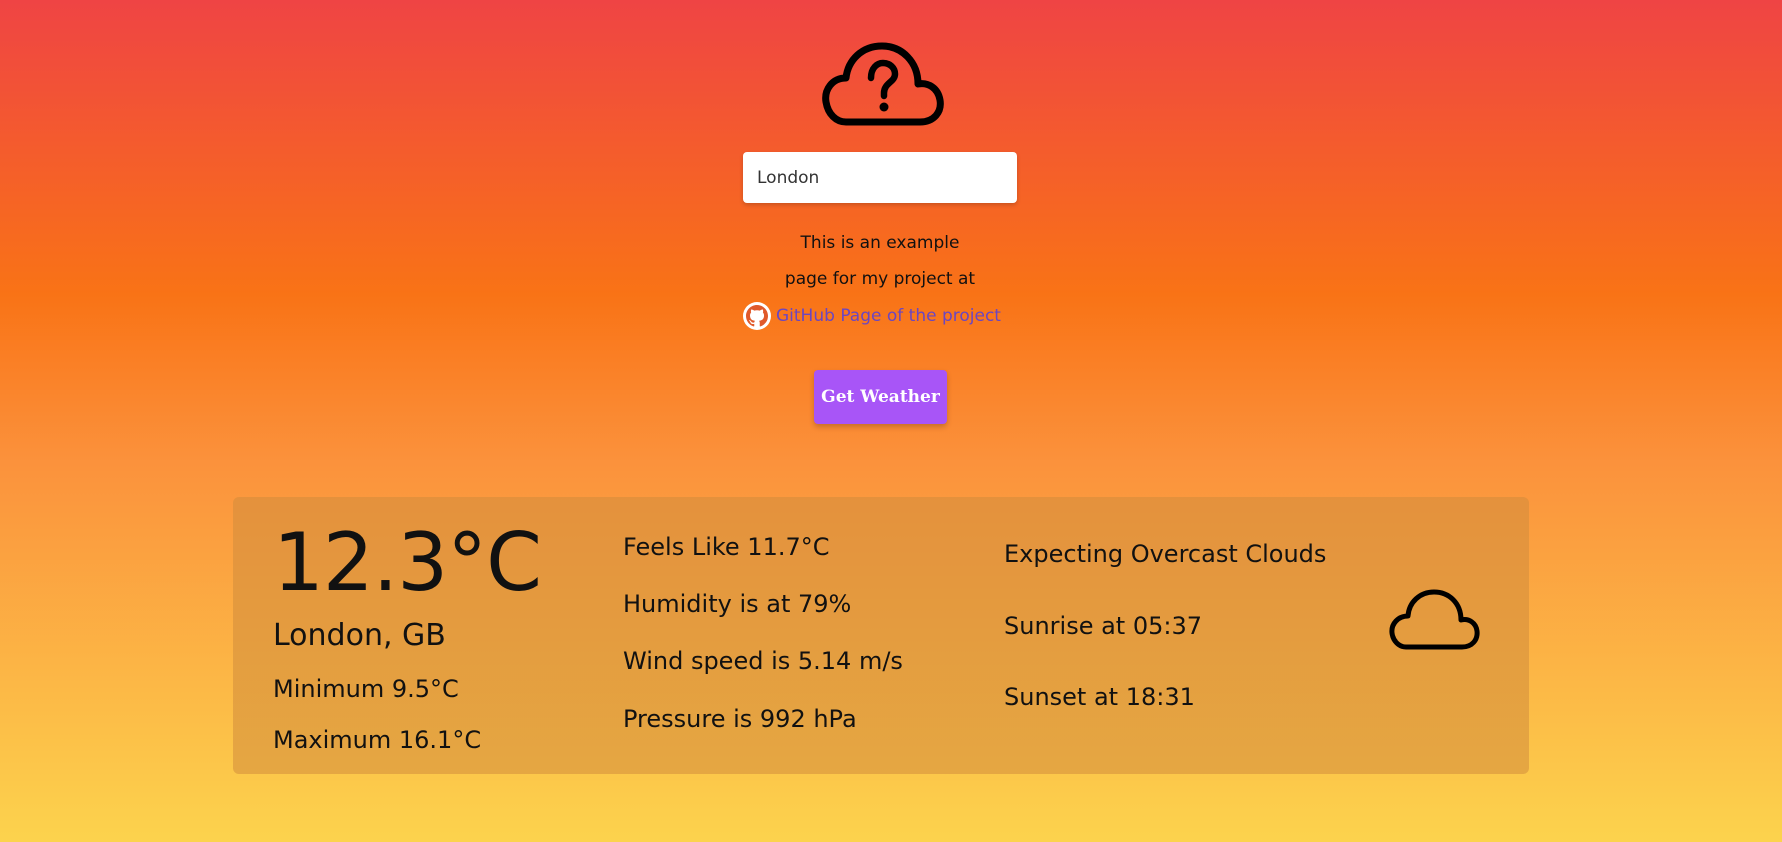 The height and width of the screenshot is (842, 1782). What do you see at coordinates (757, 316) in the screenshot?
I see `github-icon` at bounding box center [757, 316].